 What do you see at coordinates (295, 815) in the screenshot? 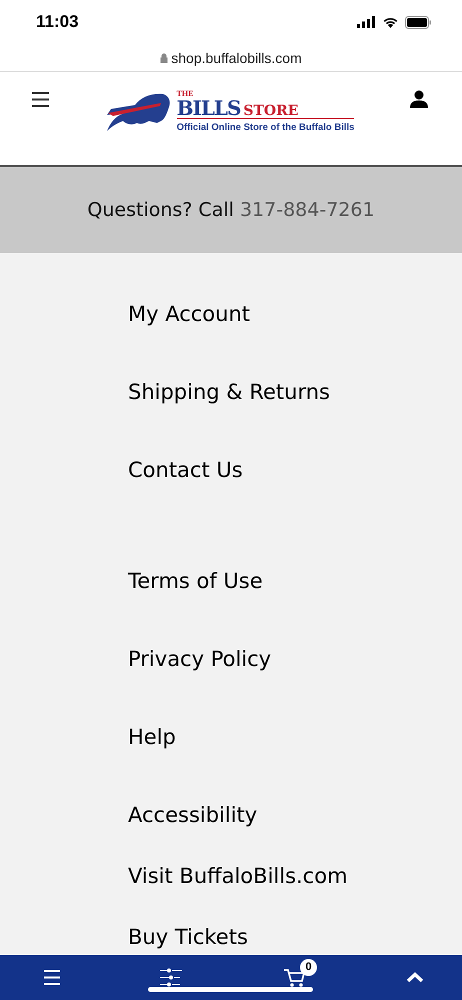
I see `menu-link: Accessibility` at bounding box center [295, 815].